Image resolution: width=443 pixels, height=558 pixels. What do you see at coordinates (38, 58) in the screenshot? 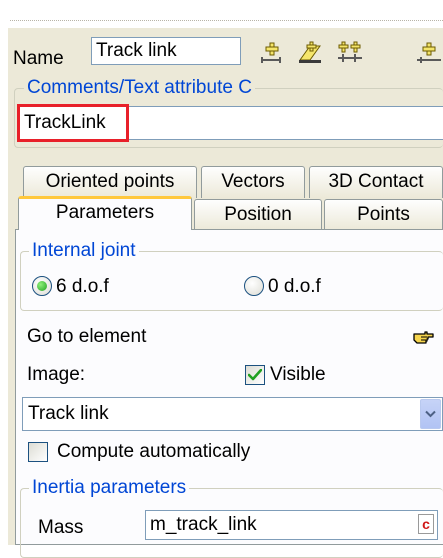
I see `name-label: Name` at bounding box center [38, 58].